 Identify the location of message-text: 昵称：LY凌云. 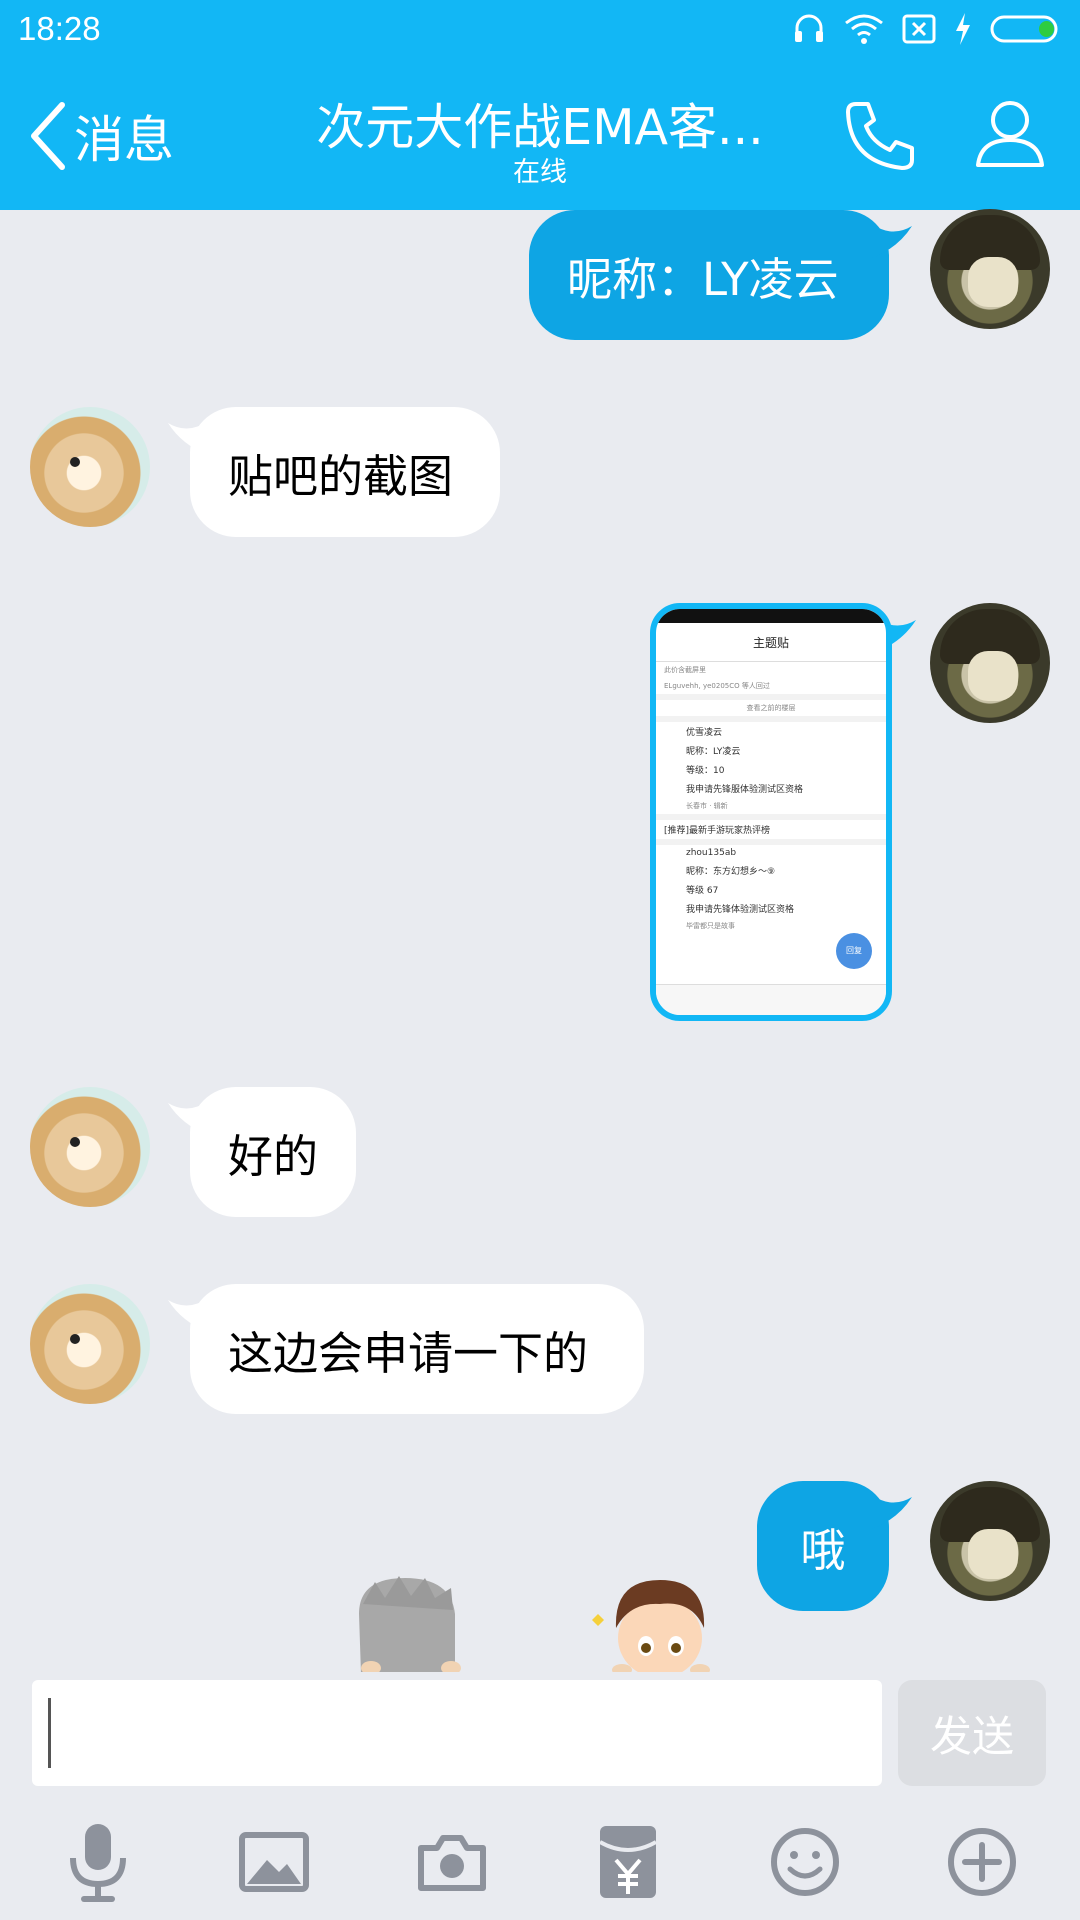
(703, 279).